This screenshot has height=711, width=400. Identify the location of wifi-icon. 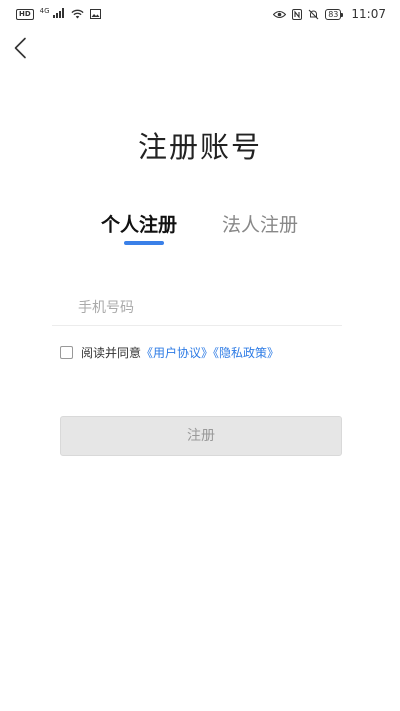
(77, 14).